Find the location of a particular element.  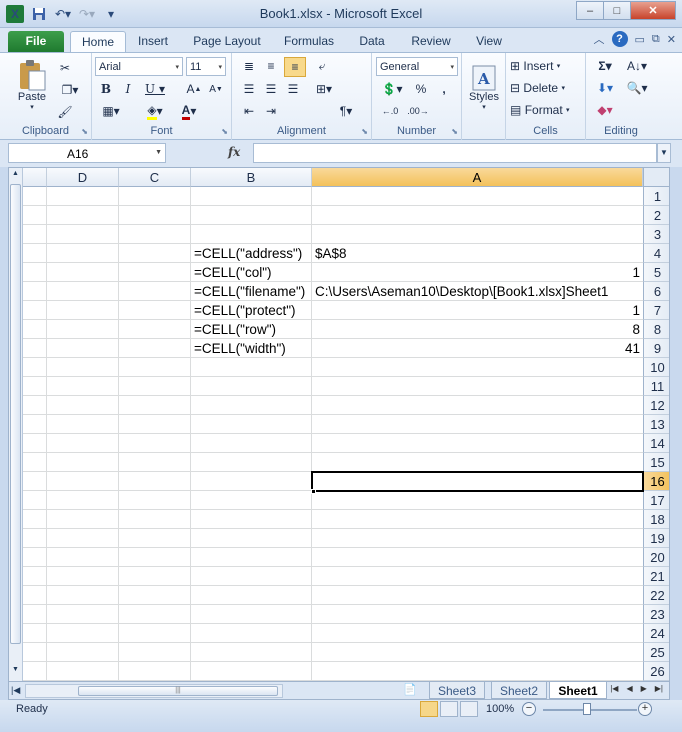

row-header: 10 is located at coordinates (656, 367).